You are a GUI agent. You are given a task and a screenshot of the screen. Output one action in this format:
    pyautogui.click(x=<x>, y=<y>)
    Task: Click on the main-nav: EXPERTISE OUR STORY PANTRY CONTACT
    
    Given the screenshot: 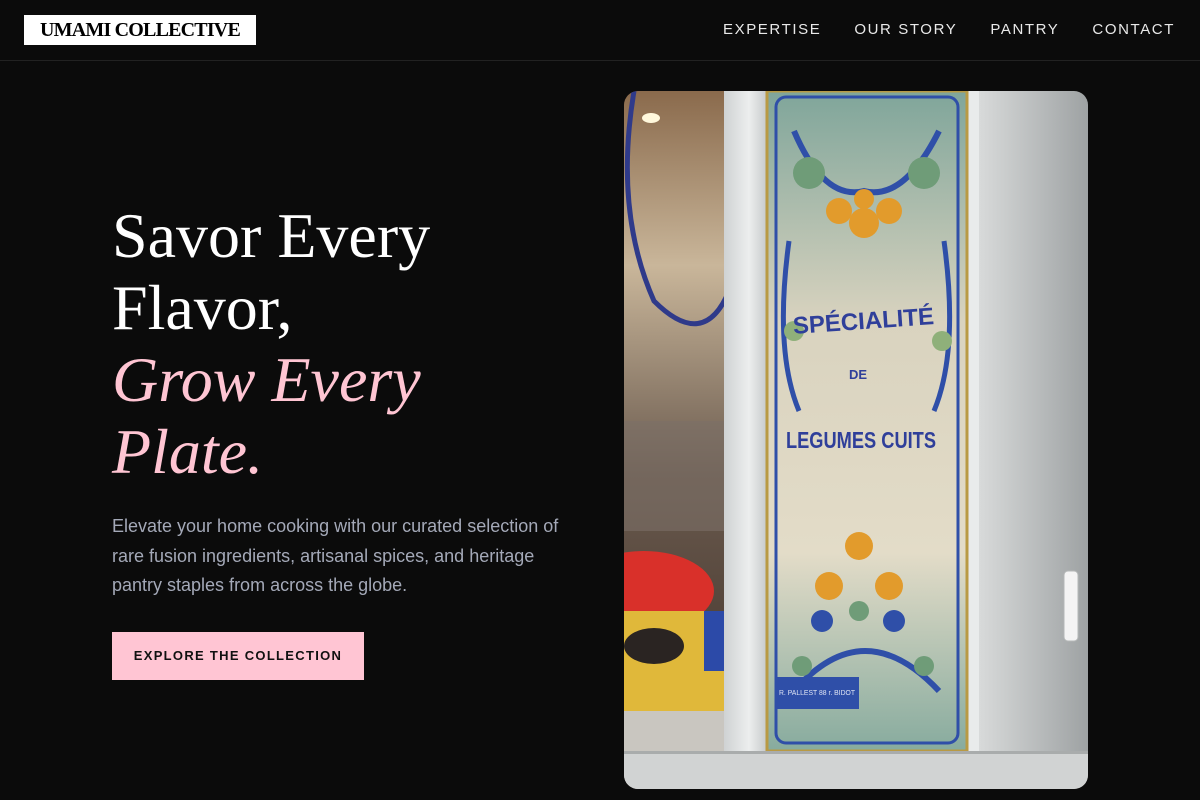 What is the action you would take?
    pyautogui.click(x=949, y=30)
    